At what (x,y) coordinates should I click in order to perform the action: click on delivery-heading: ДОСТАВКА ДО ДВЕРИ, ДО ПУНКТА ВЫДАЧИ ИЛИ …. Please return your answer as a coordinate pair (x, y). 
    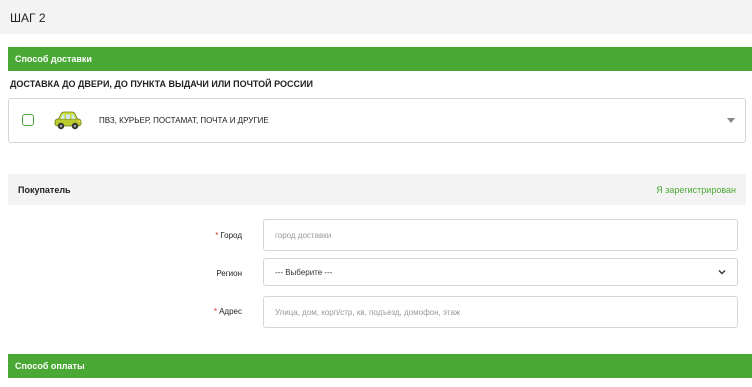
    Looking at the image, I should click on (161, 84).